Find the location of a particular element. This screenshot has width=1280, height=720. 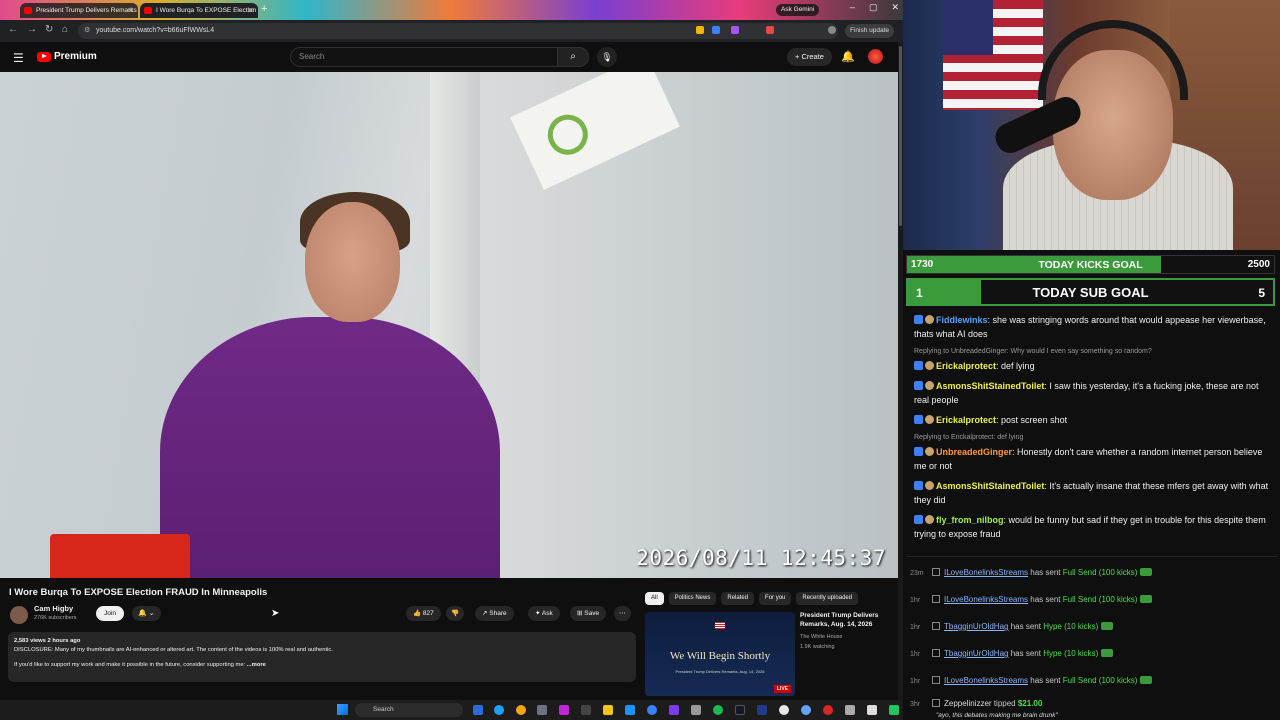

create-button: + Create is located at coordinates (809, 57).